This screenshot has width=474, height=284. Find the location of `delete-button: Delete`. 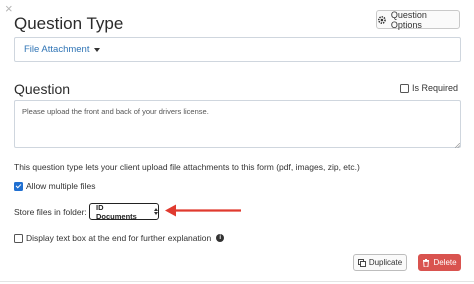

delete-button: Delete is located at coordinates (439, 262).